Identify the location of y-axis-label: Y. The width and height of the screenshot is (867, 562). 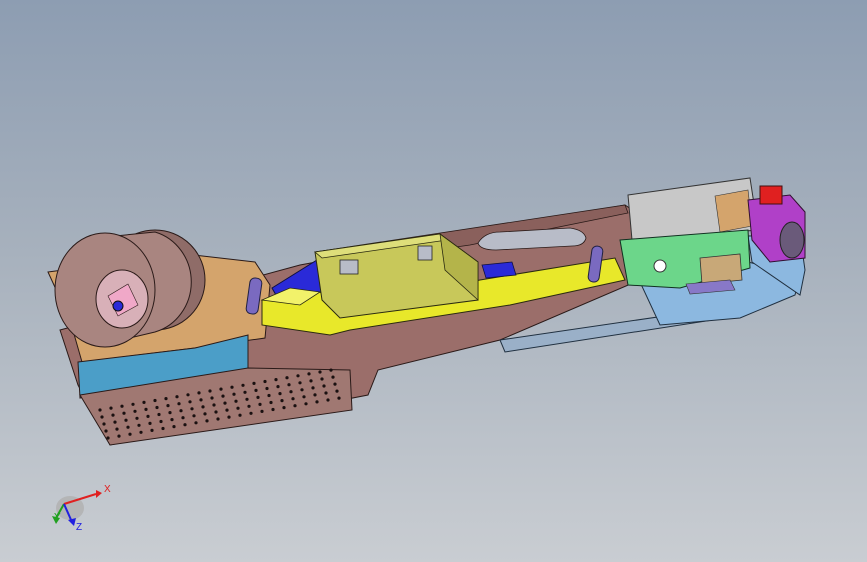
(57, 517).